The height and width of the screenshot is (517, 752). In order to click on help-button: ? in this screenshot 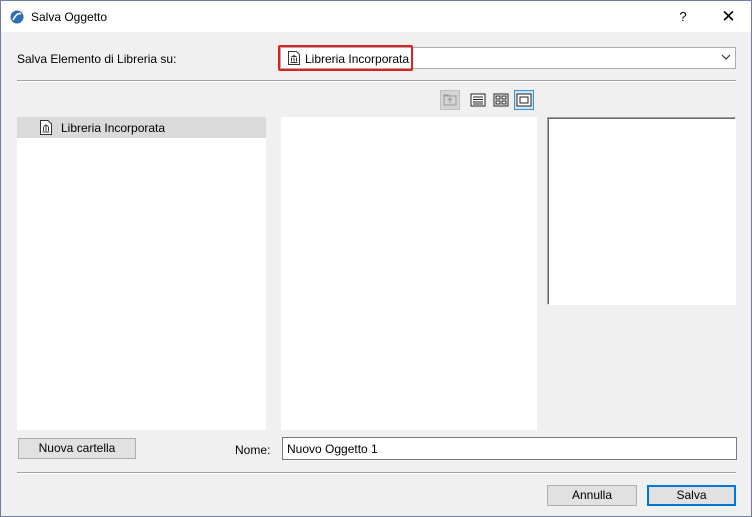, I will do `click(683, 16)`.